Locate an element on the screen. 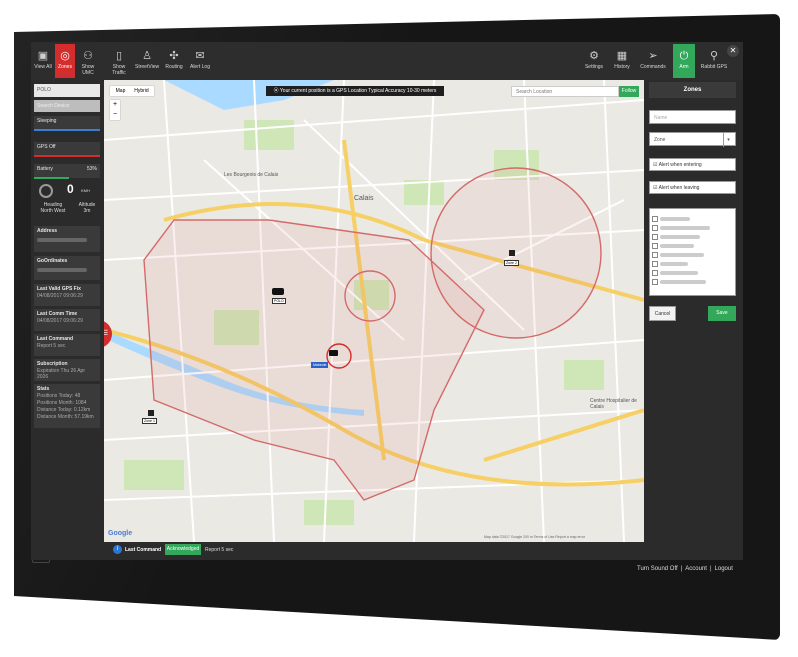 The width and height of the screenshot is (798, 657). rabbit-gps-button: ⚲ Rabbit GPS is located at coordinates (714, 61).